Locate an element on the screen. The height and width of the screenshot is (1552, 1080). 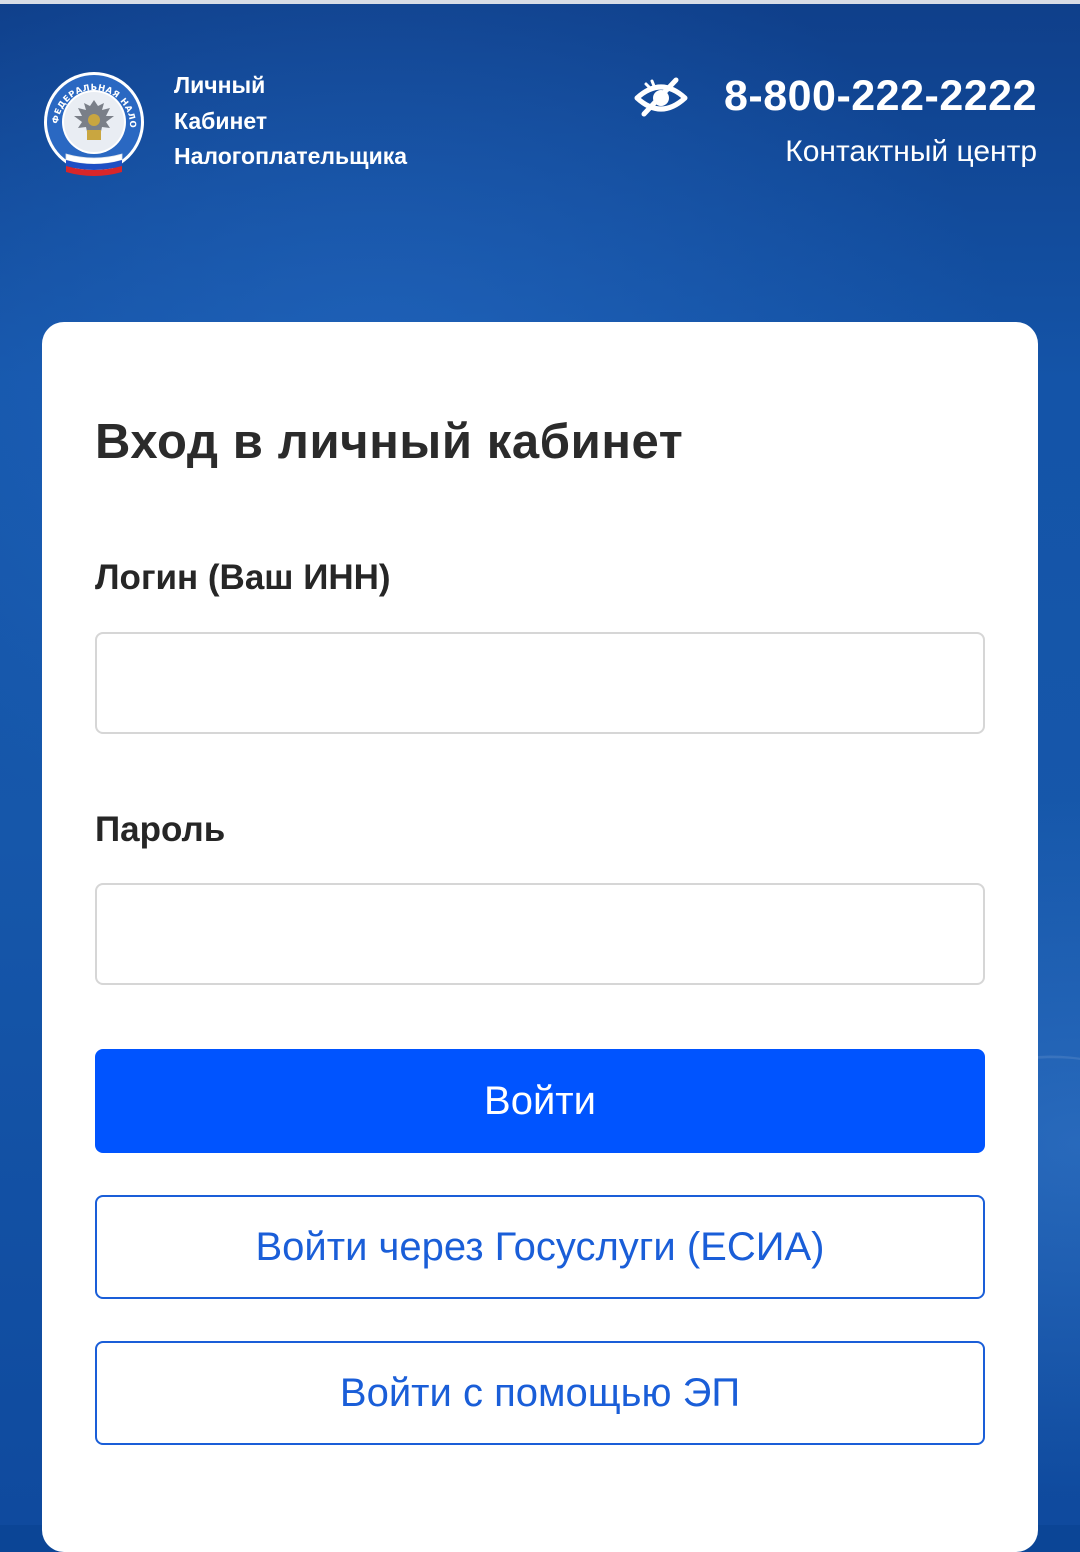
password-label: Пароль is located at coordinates (160, 829).